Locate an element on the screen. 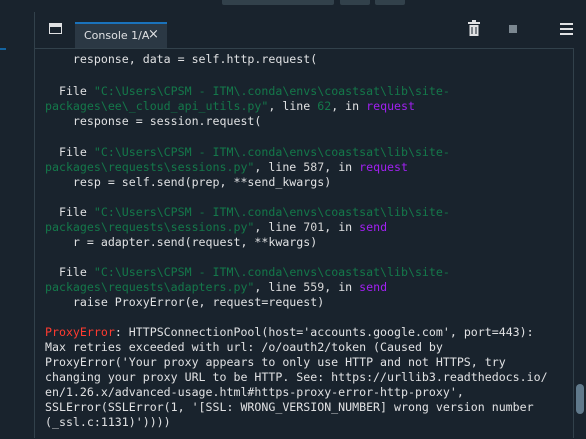 The image size is (586, 439). top-toolbar-strip is located at coordinates (293, 5).